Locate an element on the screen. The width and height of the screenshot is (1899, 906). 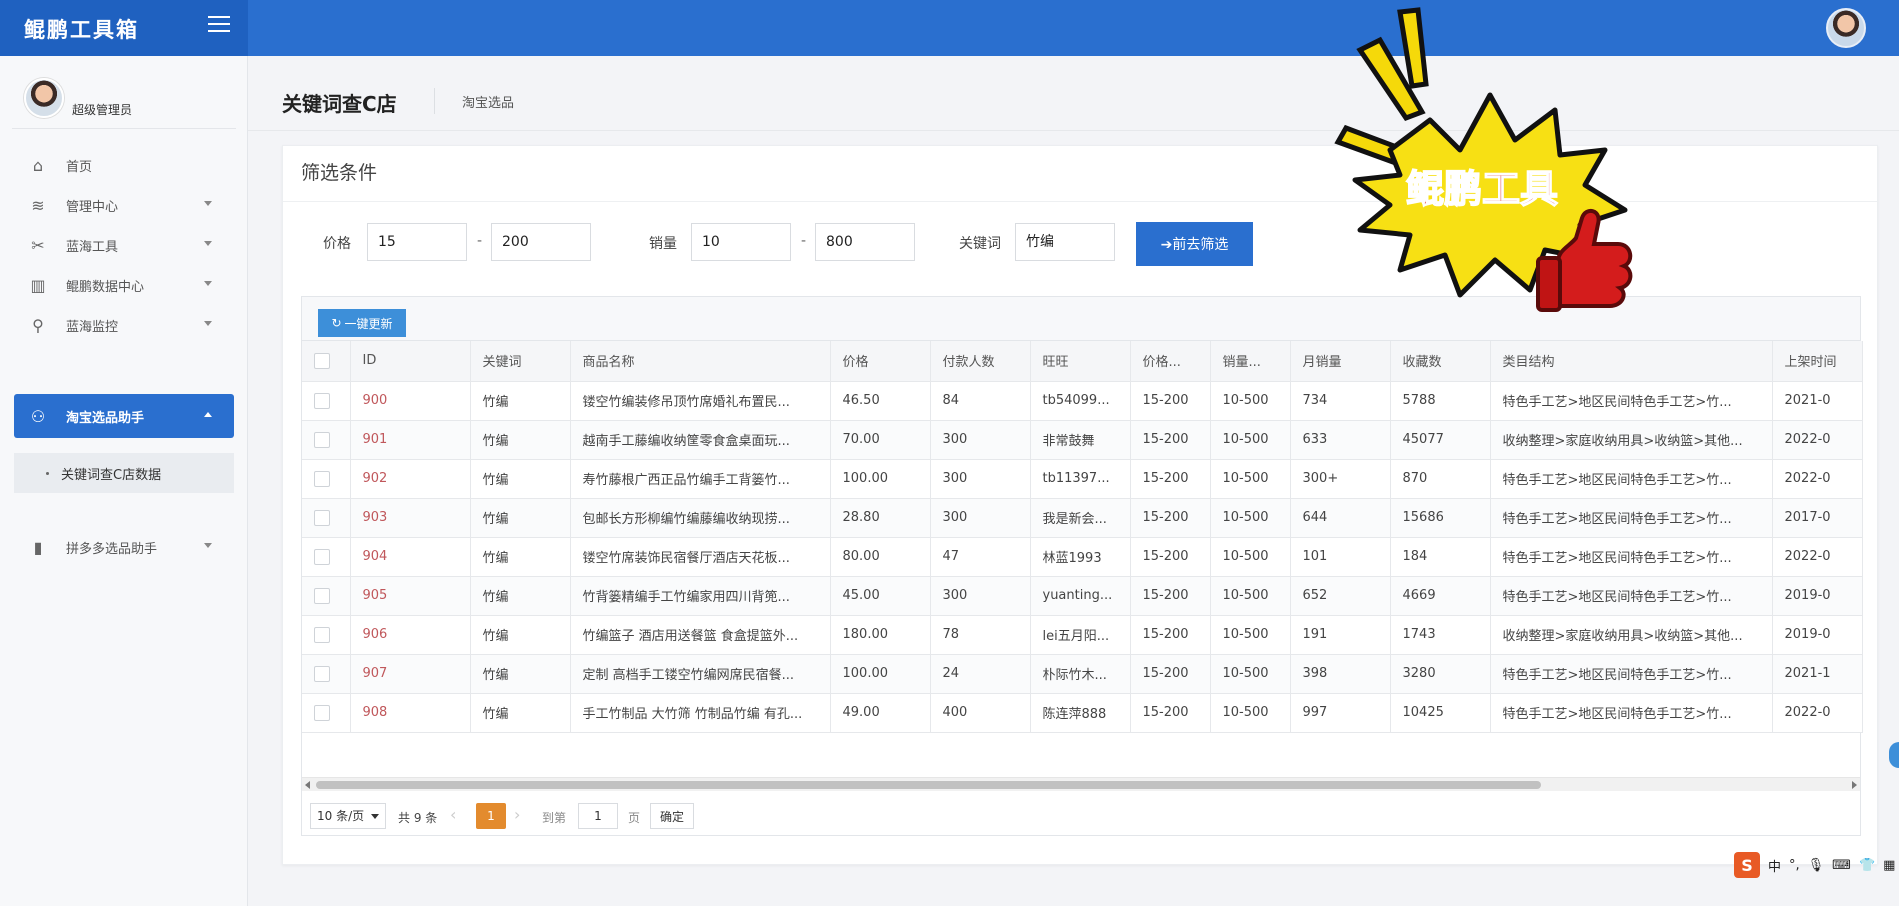
page-unit-label: 页 is located at coordinates (634, 818).